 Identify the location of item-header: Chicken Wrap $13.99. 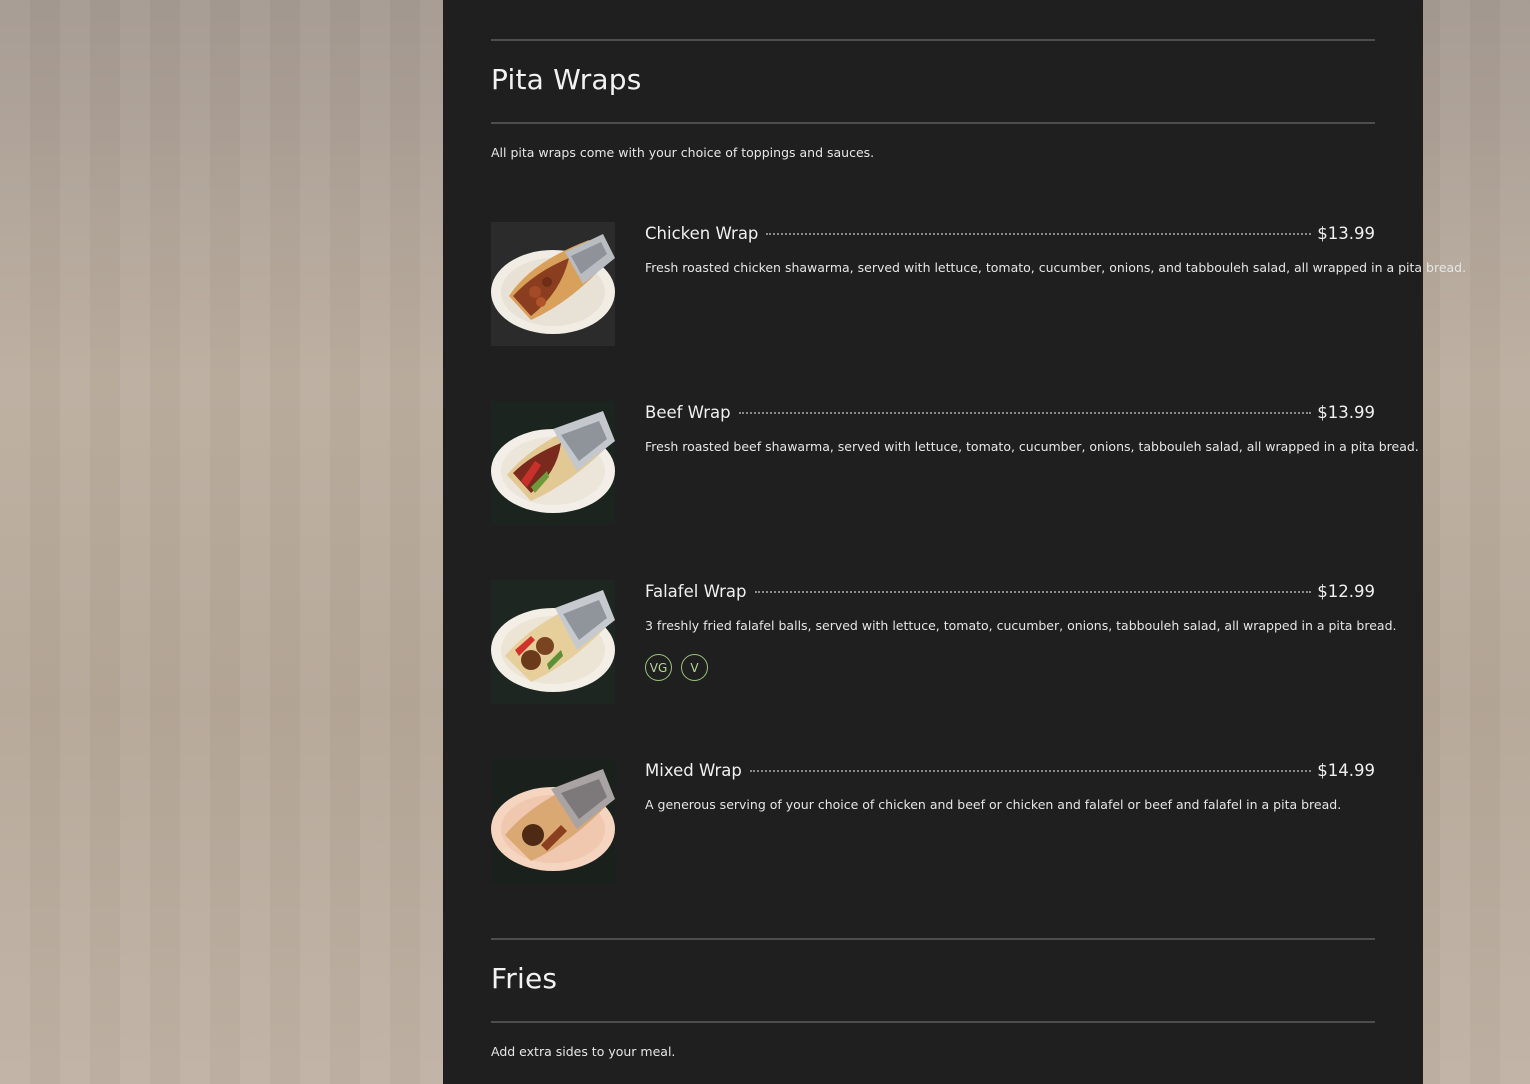
(1010, 233).